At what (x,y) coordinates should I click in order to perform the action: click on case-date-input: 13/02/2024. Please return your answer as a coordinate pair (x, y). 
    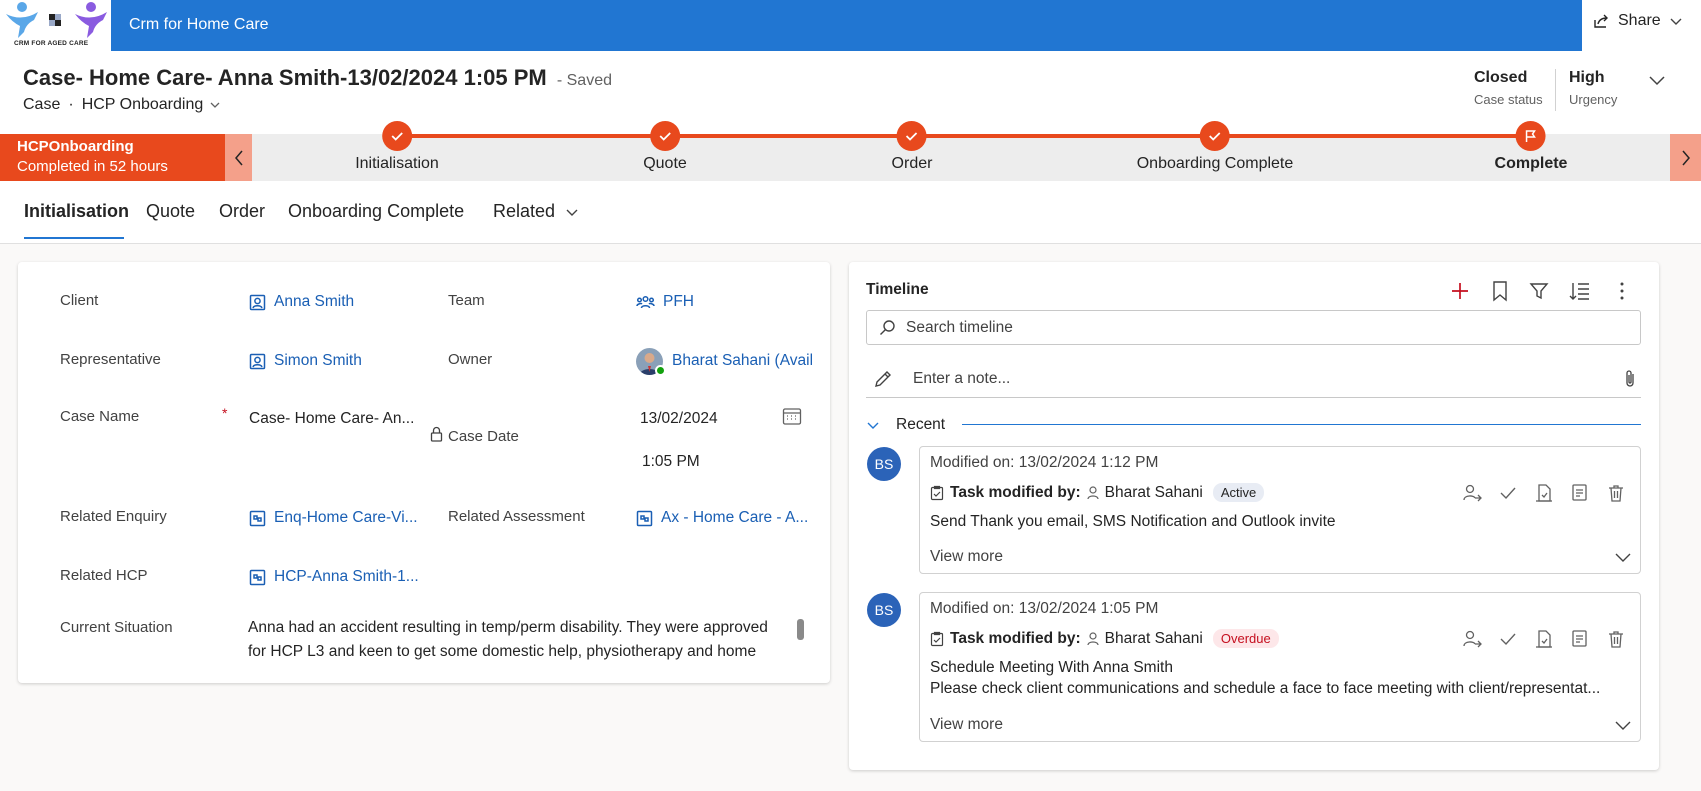
    Looking at the image, I should click on (679, 419).